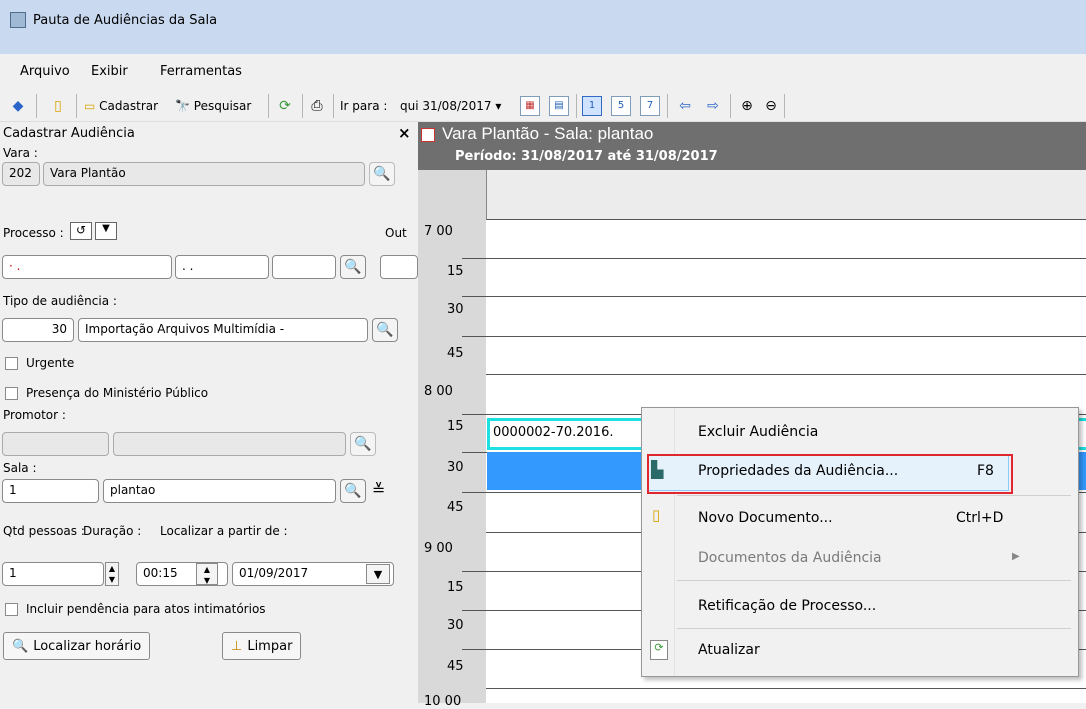  What do you see at coordinates (382, 174) in the screenshot?
I see `vara-search-icon: 🔍` at bounding box center [382, 174].